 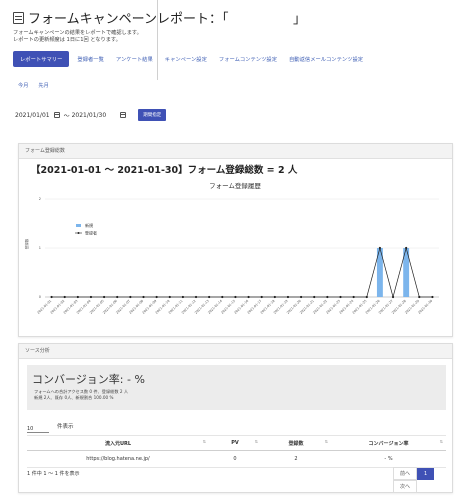 I want to click on conversion-rate-title: コンバージョン率: - %, so click(x=88, y=379).